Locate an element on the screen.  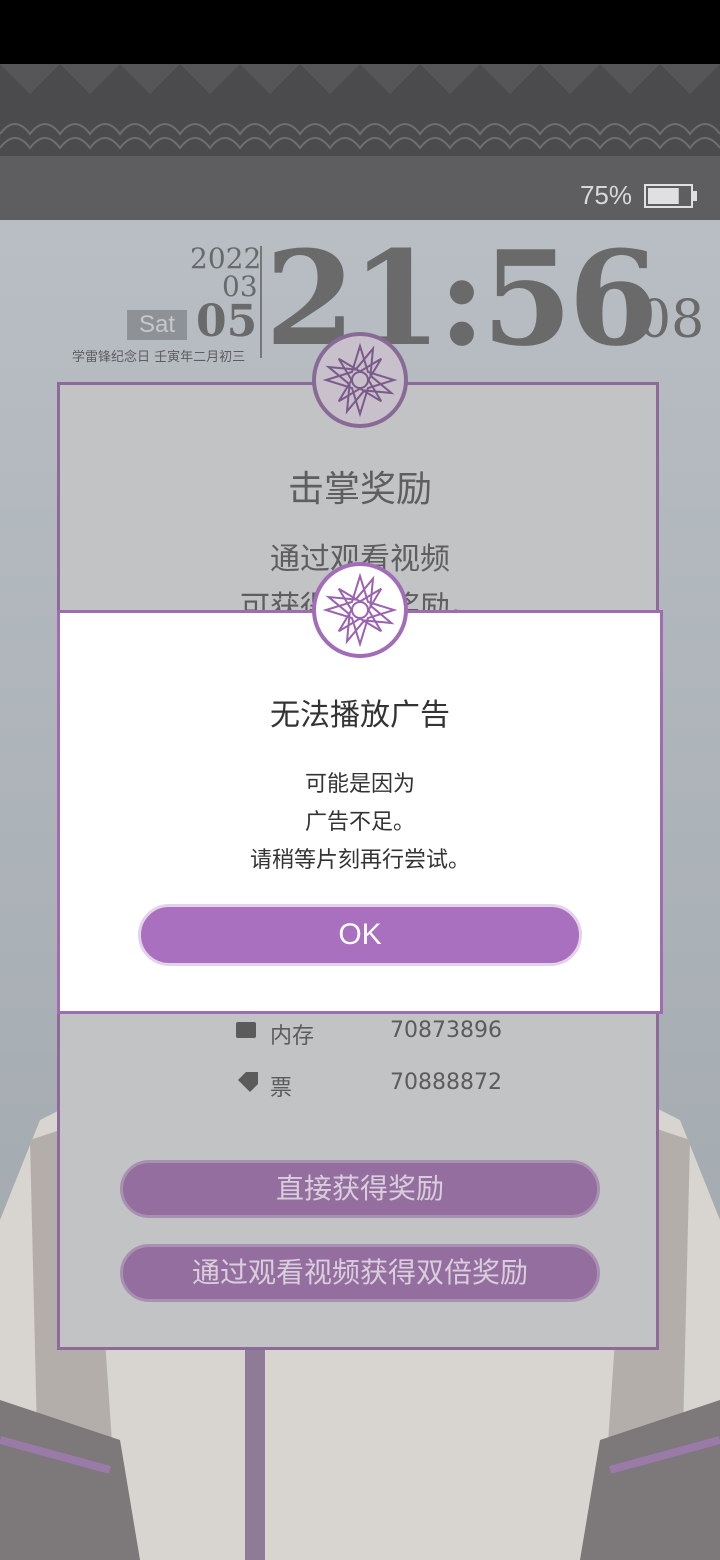
ok-button: OK is located at coordinates (360, 935).